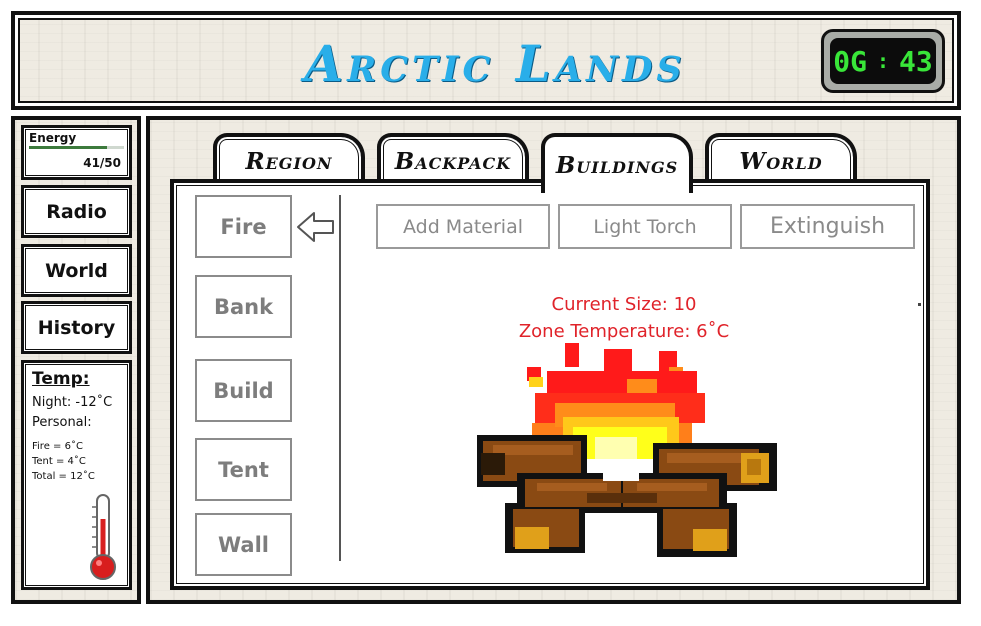  I want to click on building-bank-button: Bank, so click(243, 306).